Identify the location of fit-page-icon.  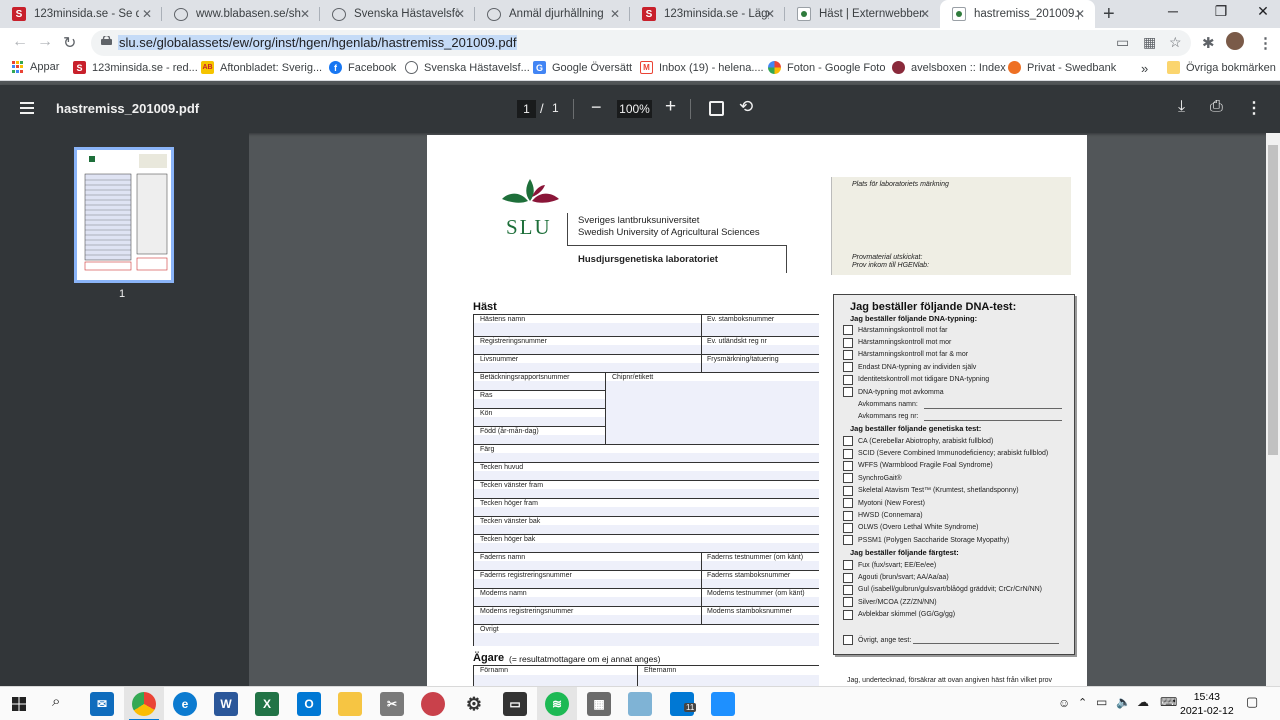
(716, 108).